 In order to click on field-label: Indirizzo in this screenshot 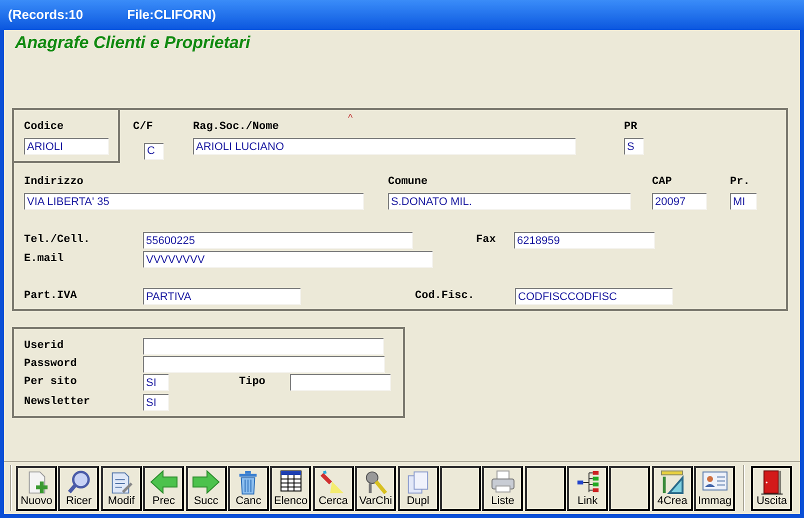, I will do `click(54, 182)`.